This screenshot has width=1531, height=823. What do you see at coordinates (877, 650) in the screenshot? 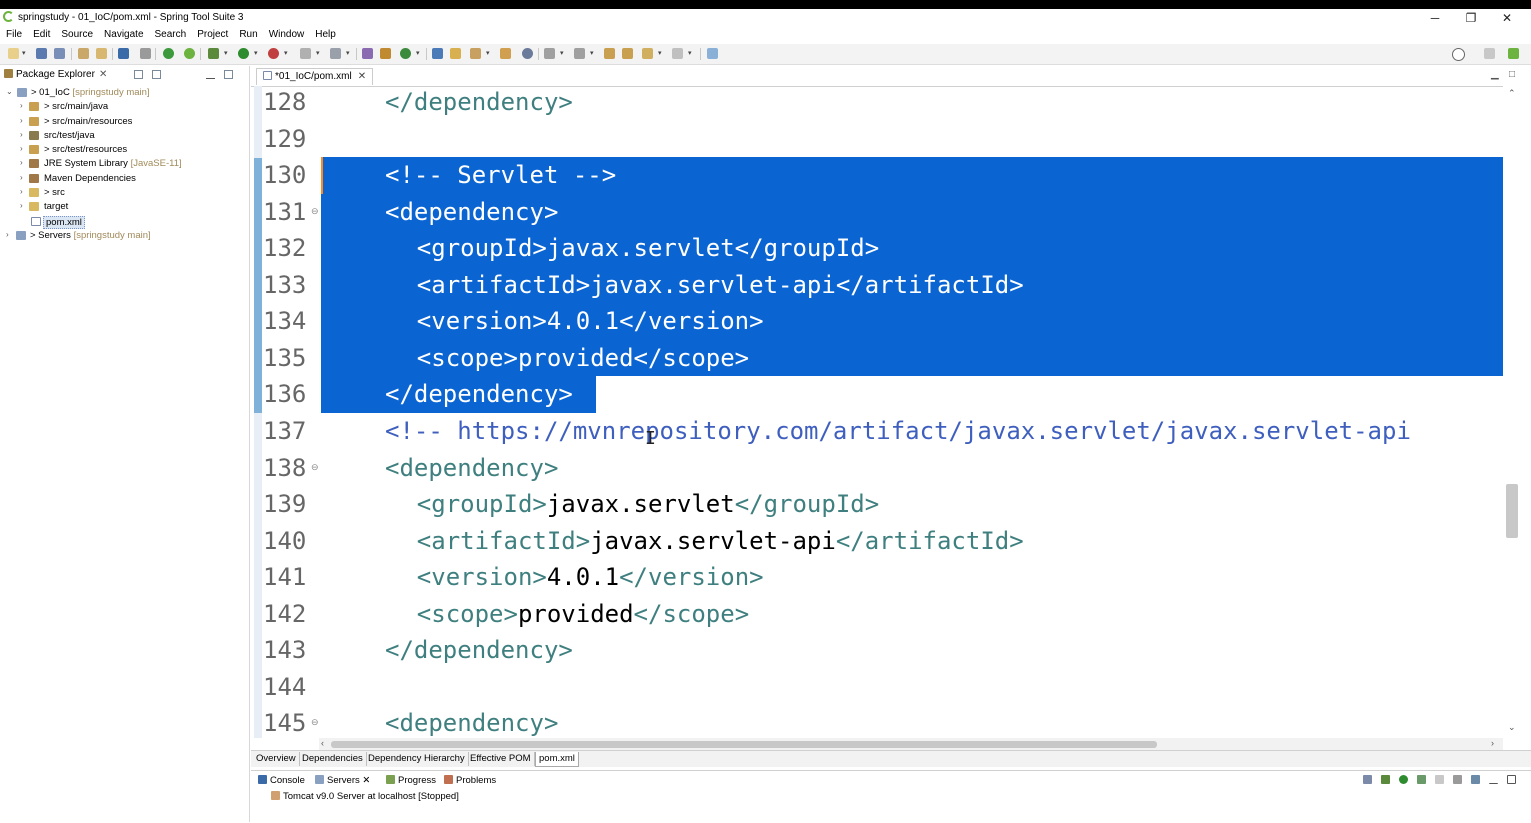
I see `code-line: 143 </dependency>` at bounding box center [877, 650].